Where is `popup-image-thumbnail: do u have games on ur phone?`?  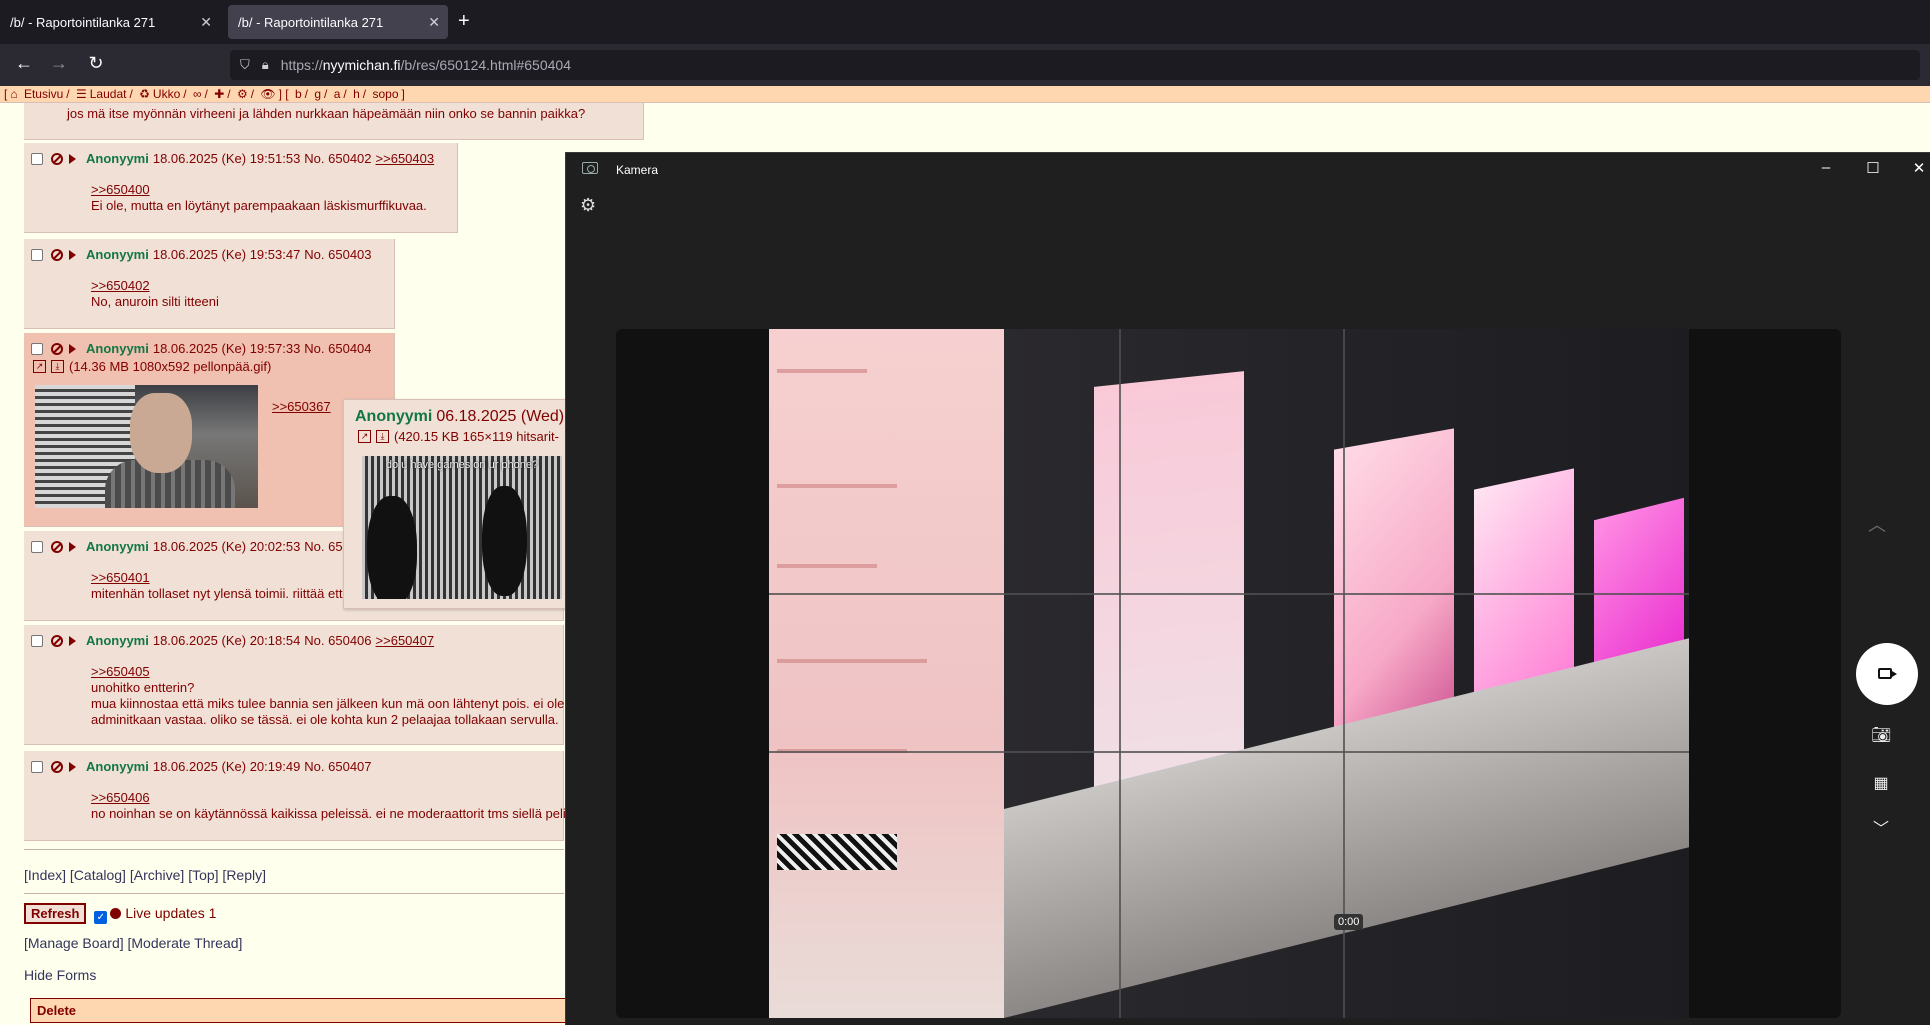
popup-image-thumbnail: do u have games on ur phone? is located at coordinates (462, 527).